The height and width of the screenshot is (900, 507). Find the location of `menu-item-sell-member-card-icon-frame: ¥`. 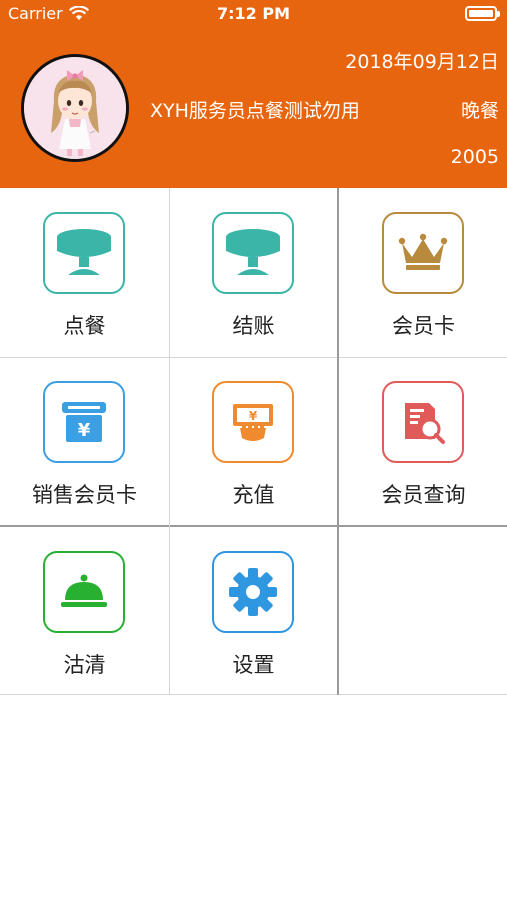

menu-item-sell-member-card-icon-frame: ¥ is located at coordinates (84, 422).